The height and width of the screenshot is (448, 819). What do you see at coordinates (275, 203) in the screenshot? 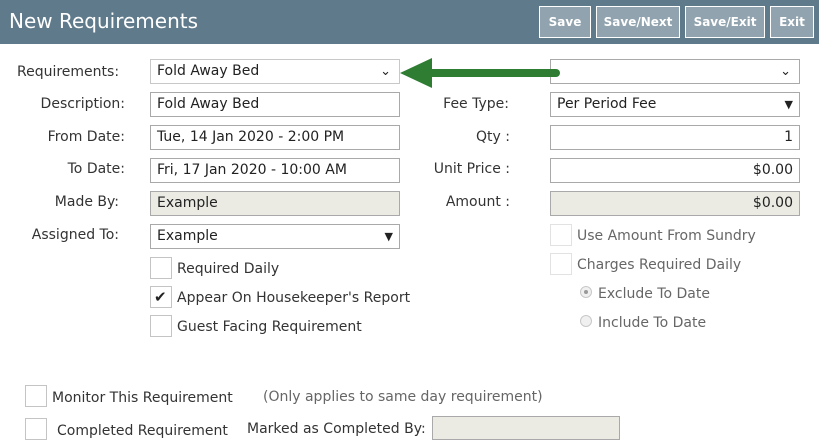
I see `made-by-field: Example` at bounding box center [275, 203].